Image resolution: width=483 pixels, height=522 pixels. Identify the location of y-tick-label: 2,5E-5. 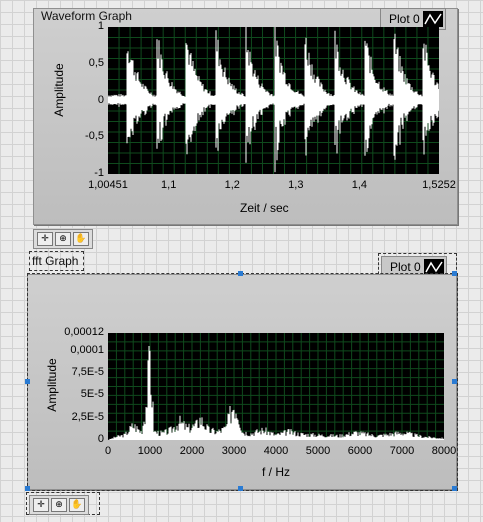
(87, 416).